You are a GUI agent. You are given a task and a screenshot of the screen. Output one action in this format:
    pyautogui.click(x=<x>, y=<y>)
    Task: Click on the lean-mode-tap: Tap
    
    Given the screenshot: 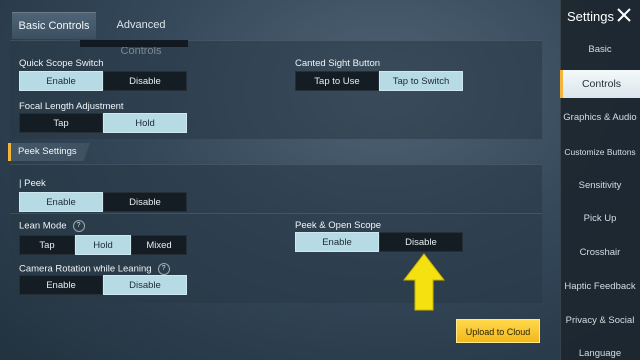 What is the action you would take?
    pyautogui.click(x=47, y=245)
    